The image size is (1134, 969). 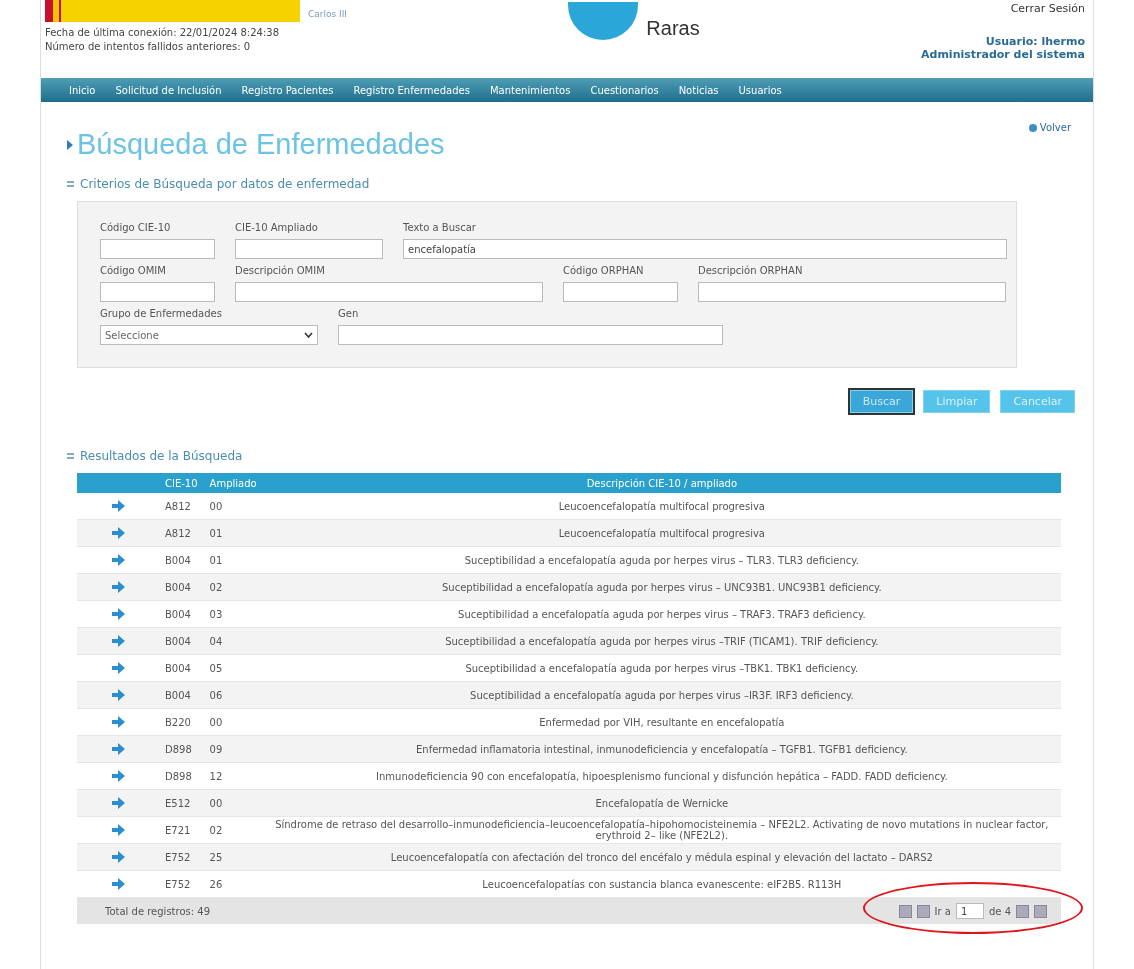 I want to click on go-to-label: Ir a, so click(x=942, y=911).